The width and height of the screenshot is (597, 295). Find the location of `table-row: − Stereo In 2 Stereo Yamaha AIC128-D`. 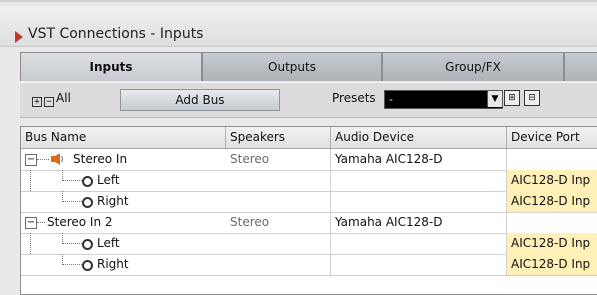

table-row: − Stereo In 2 Stereo Yamaha AIC128-D is located at coordinates (309, 223).